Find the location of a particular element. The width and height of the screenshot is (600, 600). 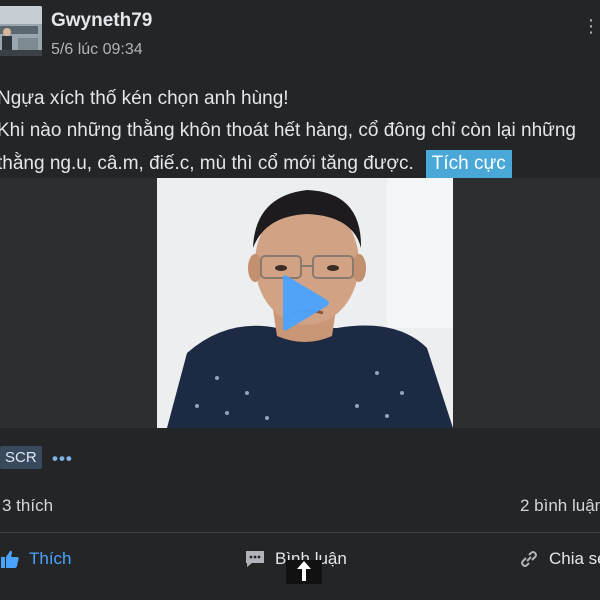

thumbs-up-icon is located at coordinates (10, 559).